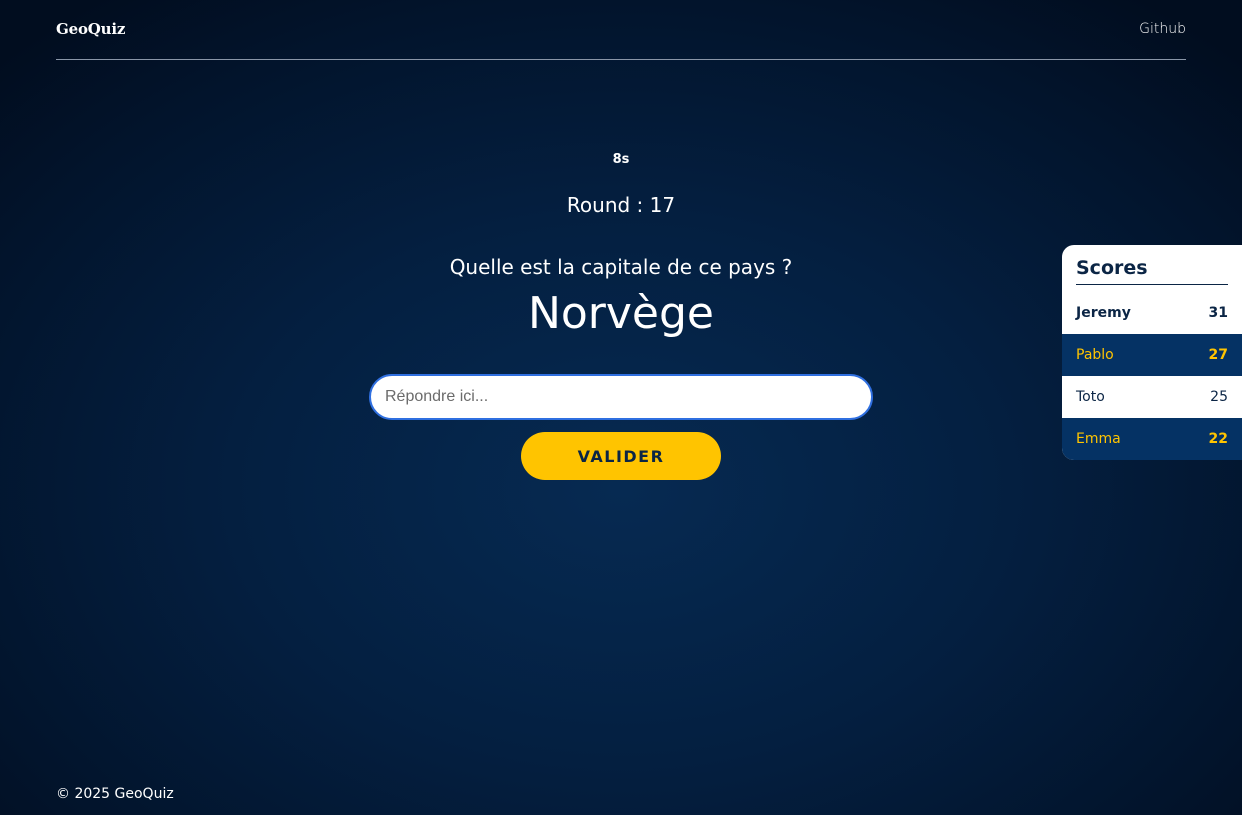 The height and width of the screenshot is (815, 1242). Describe the element at coordinates (621, 313) in the screenshot. I see `country-name: Norvège` at that location.